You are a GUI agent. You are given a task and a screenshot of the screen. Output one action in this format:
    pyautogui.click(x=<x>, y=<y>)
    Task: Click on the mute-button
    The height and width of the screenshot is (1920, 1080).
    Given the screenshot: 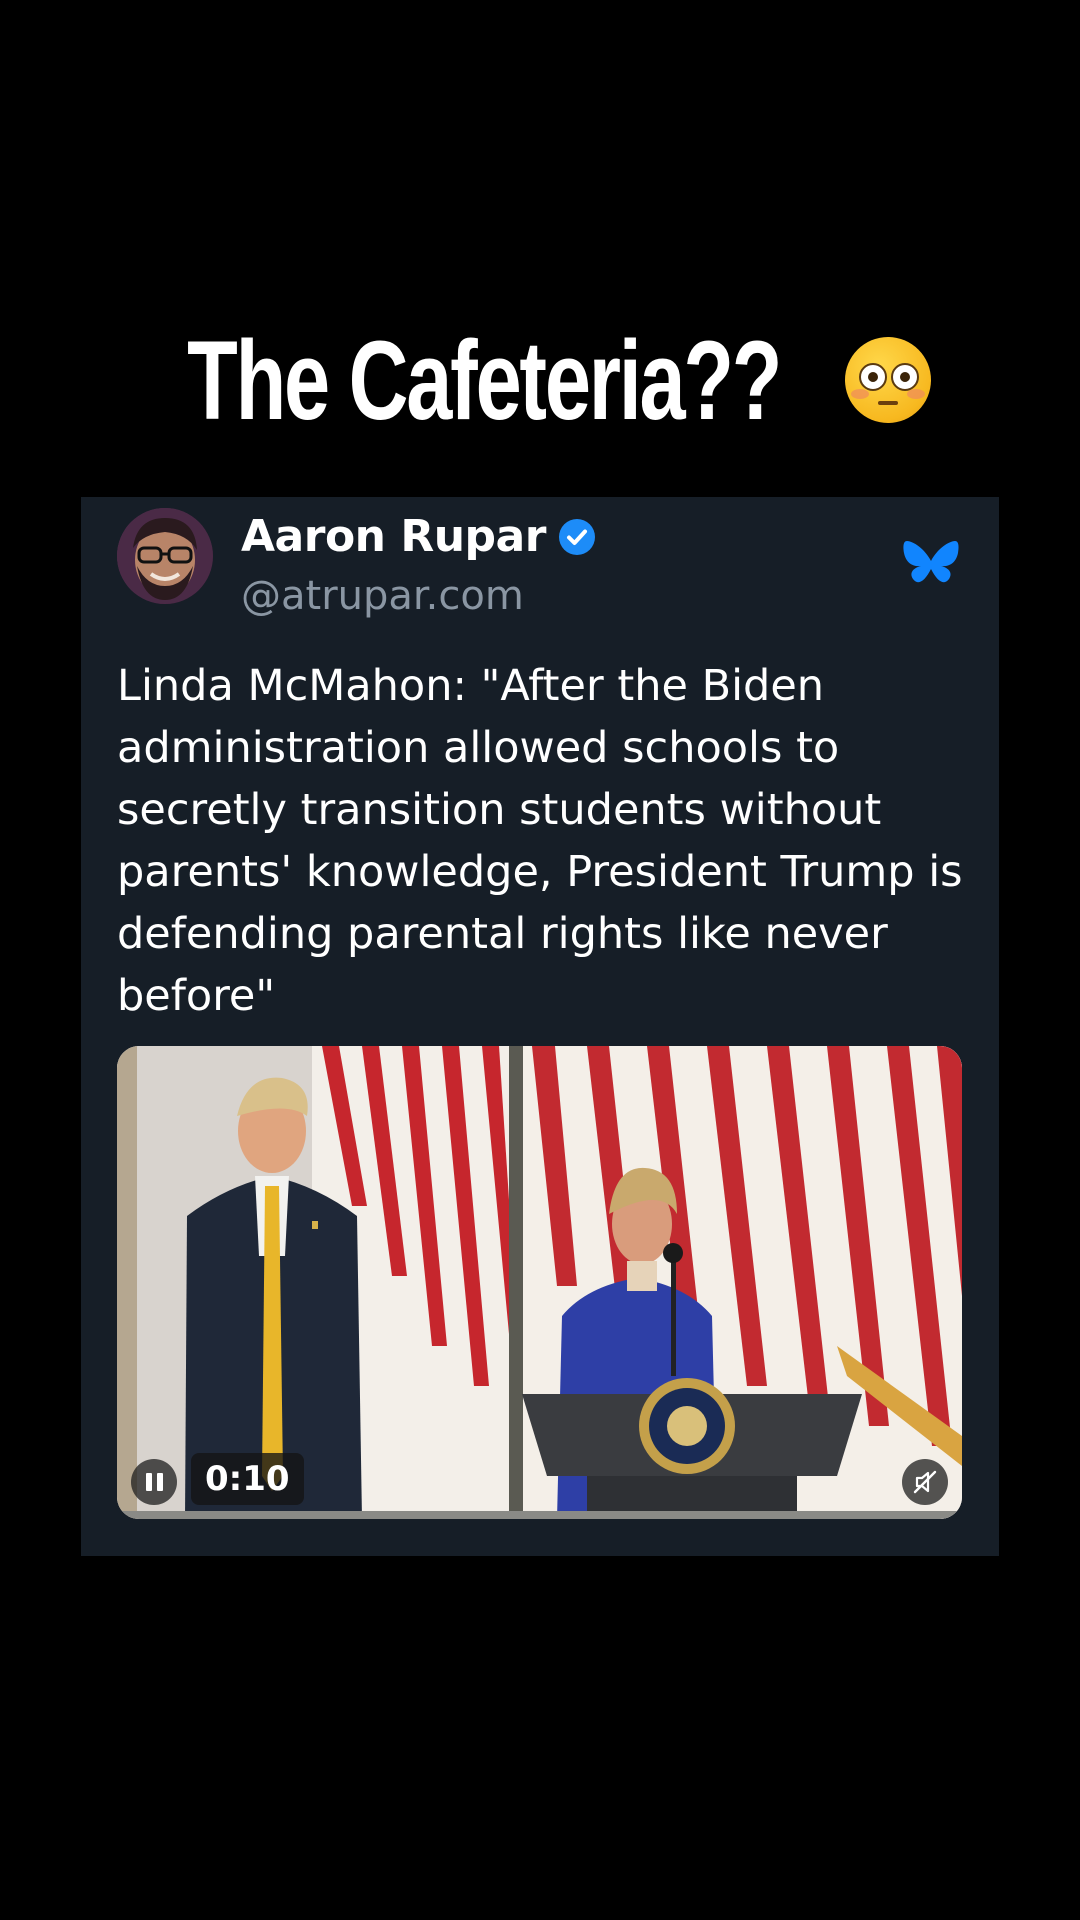 What is the action you would take?
    pyautogui.click(x=925, y=1482)
    